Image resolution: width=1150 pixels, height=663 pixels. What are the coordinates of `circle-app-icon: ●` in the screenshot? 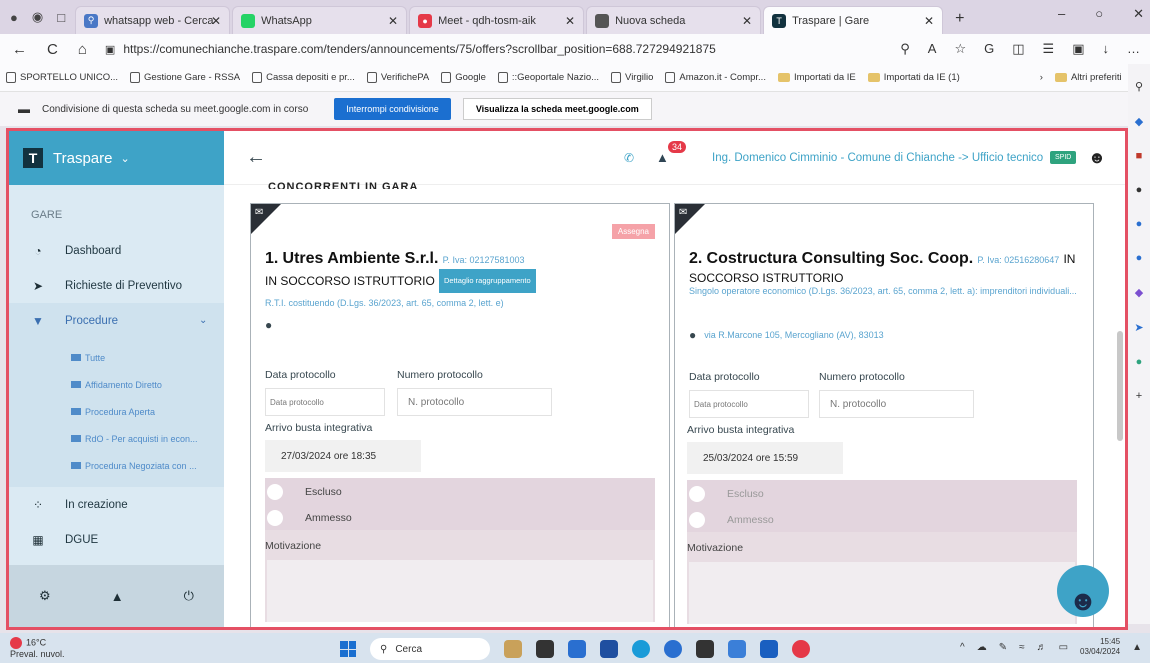 It's located at (1139, 362).